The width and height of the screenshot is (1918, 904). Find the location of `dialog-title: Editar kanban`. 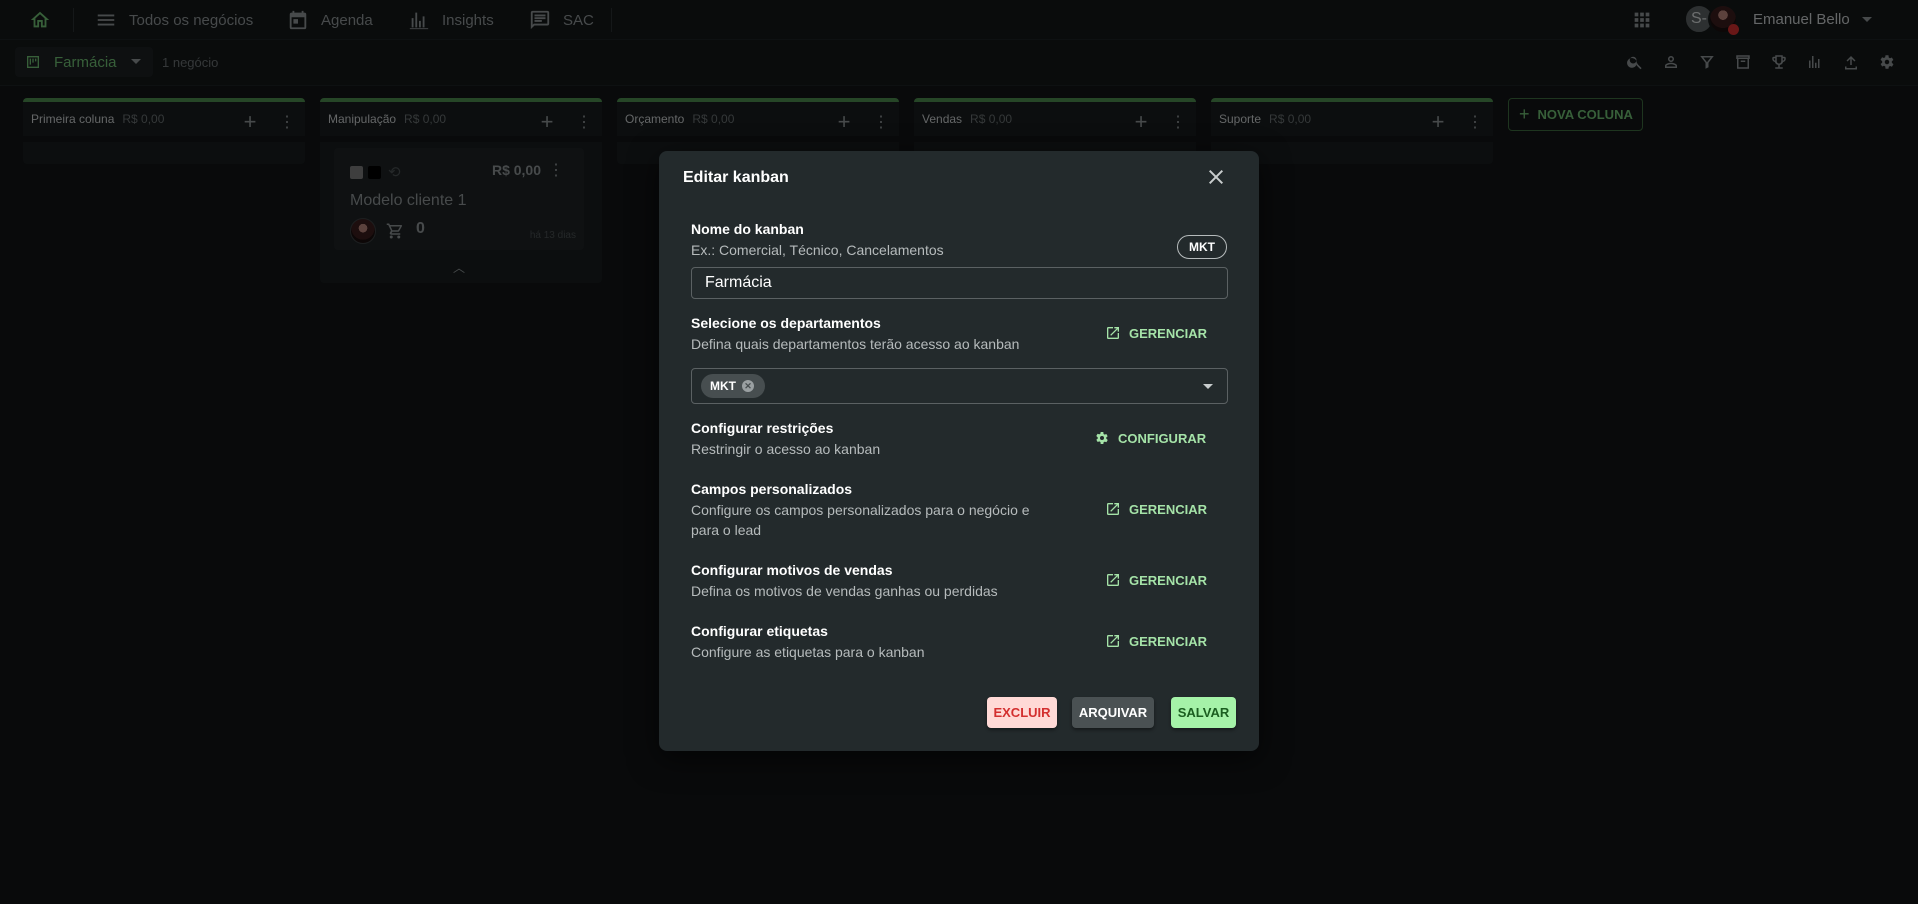

dialog-title: Editar kanban is located at coordinates (736, 177).